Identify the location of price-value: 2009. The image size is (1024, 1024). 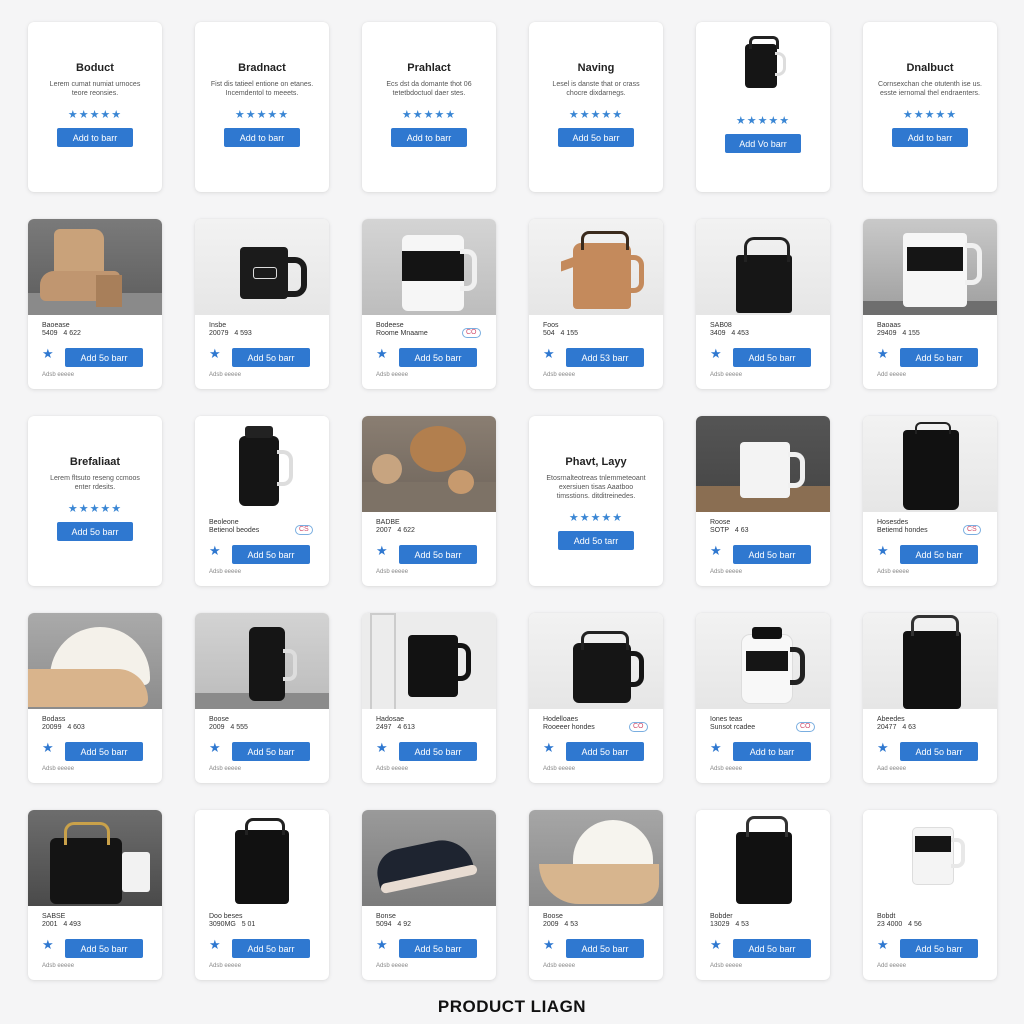
(217, 727).